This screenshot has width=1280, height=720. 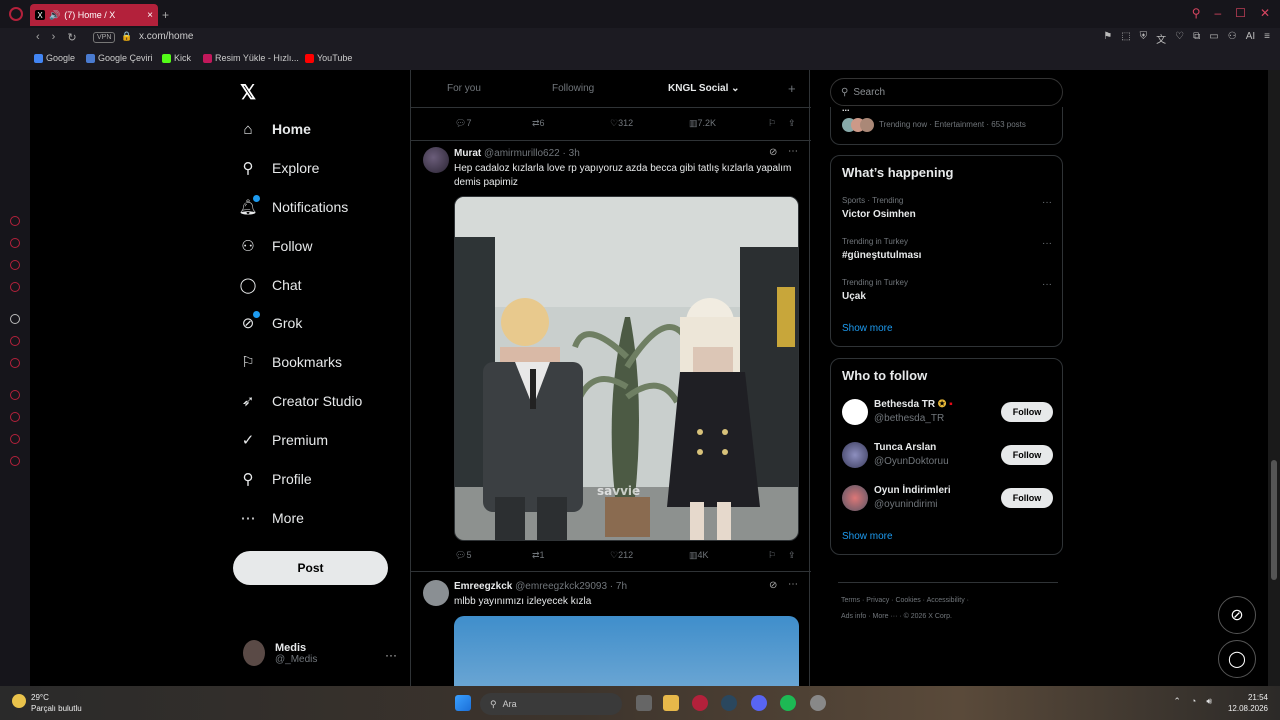 What do you see at coordinates (126, 36) in the screenshot?
I see `lock-icon: 🔒` at bounding box center [126, 36].